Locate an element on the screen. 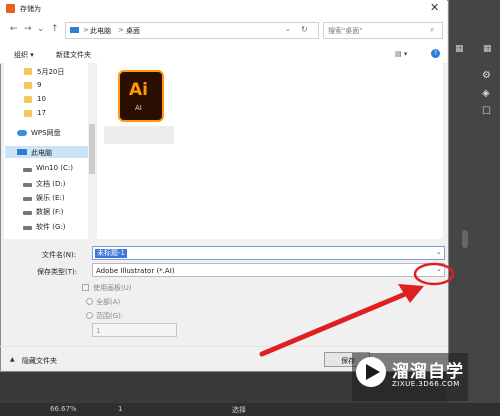 The image size is (500, 416). annotation-ellipse is located at coordinates (434, 274).